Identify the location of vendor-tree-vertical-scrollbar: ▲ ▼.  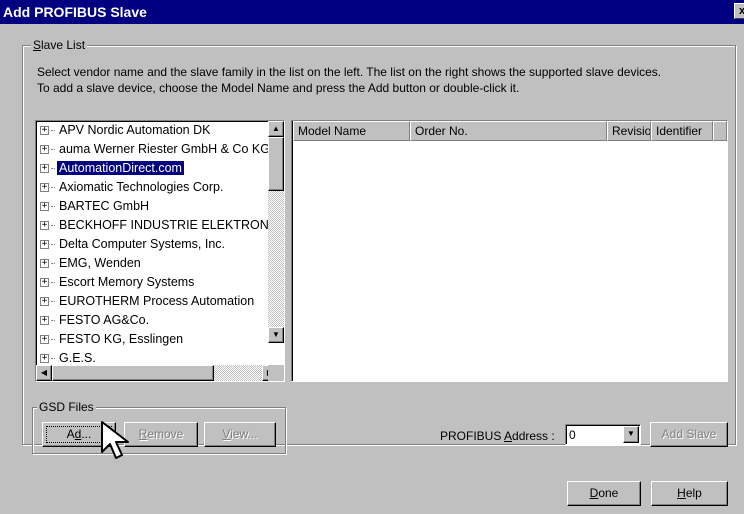
(276, 232).